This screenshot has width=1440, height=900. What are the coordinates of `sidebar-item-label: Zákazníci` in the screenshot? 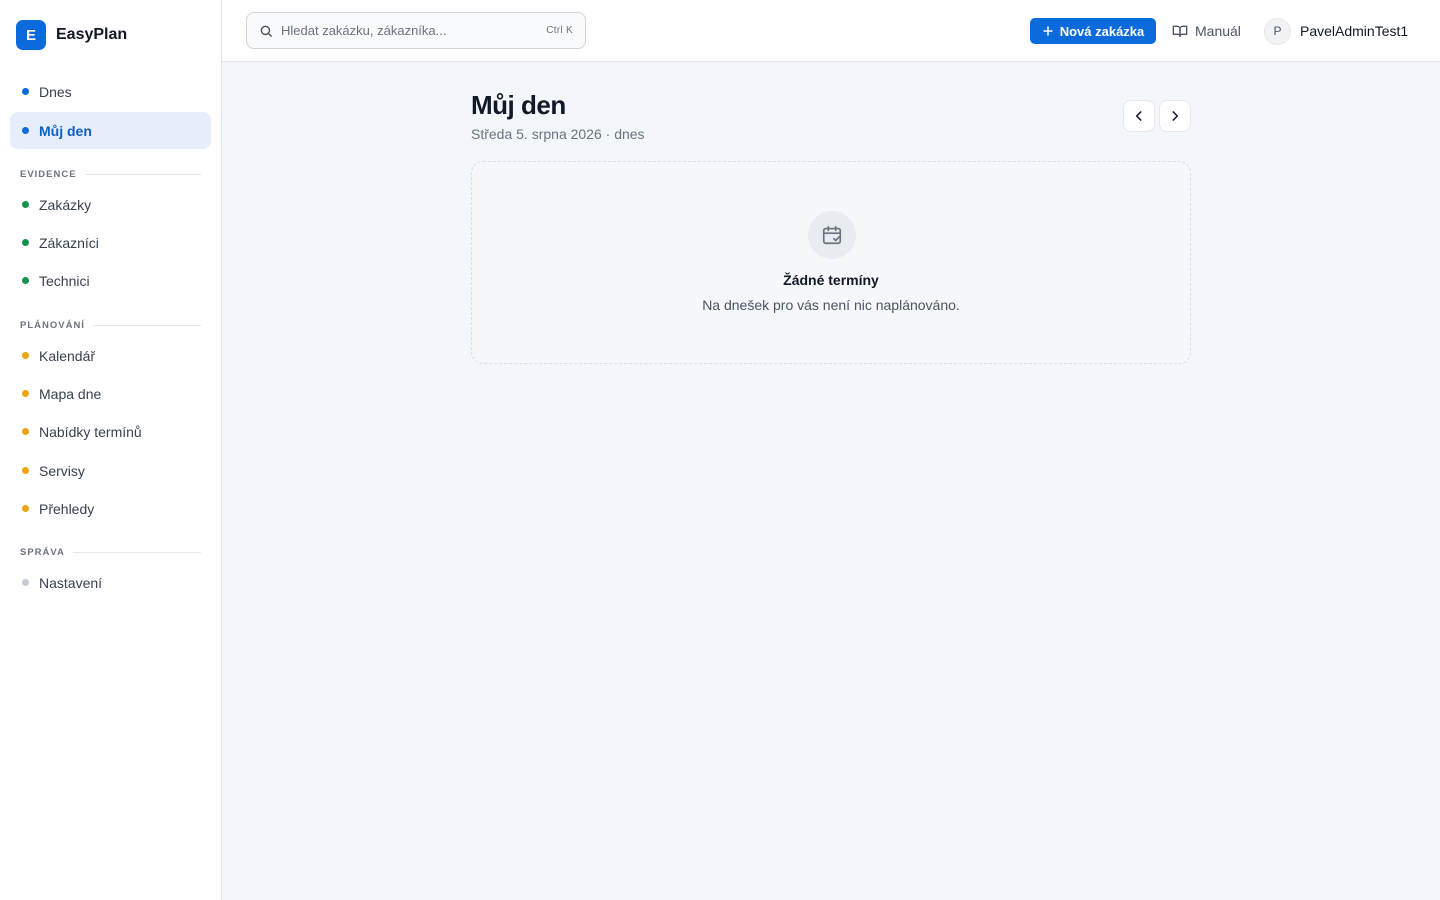 It's located at (69, 242).